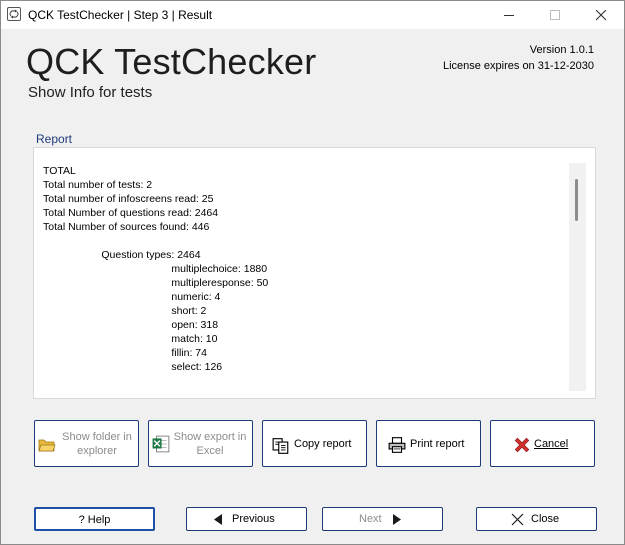  Describe the element at coordinates (218, 519) in the screenshot. I see `triangle-left-icon` at that location.